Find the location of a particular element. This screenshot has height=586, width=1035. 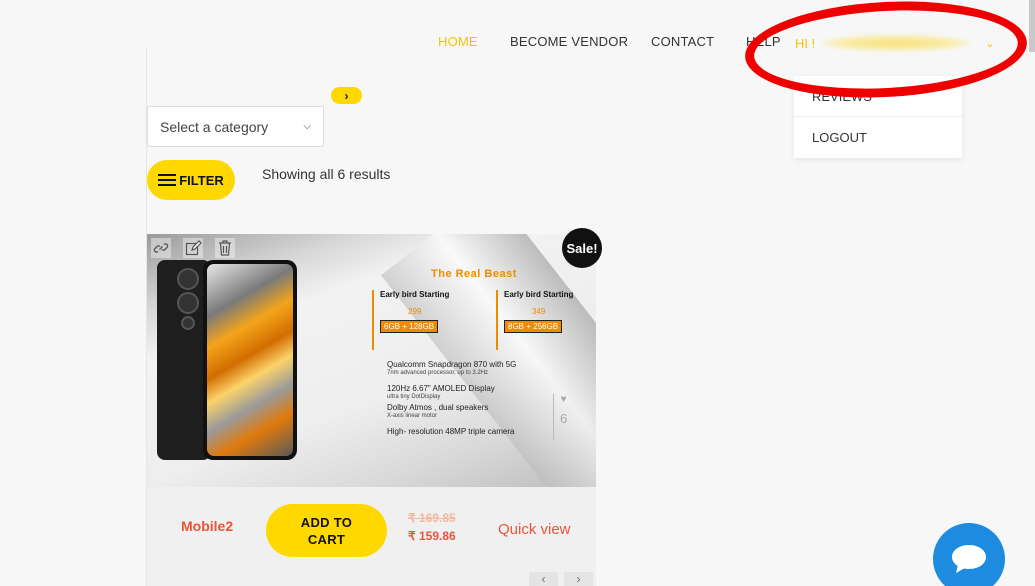

sale-badge: Sale! is located at coordinates (582, 248).